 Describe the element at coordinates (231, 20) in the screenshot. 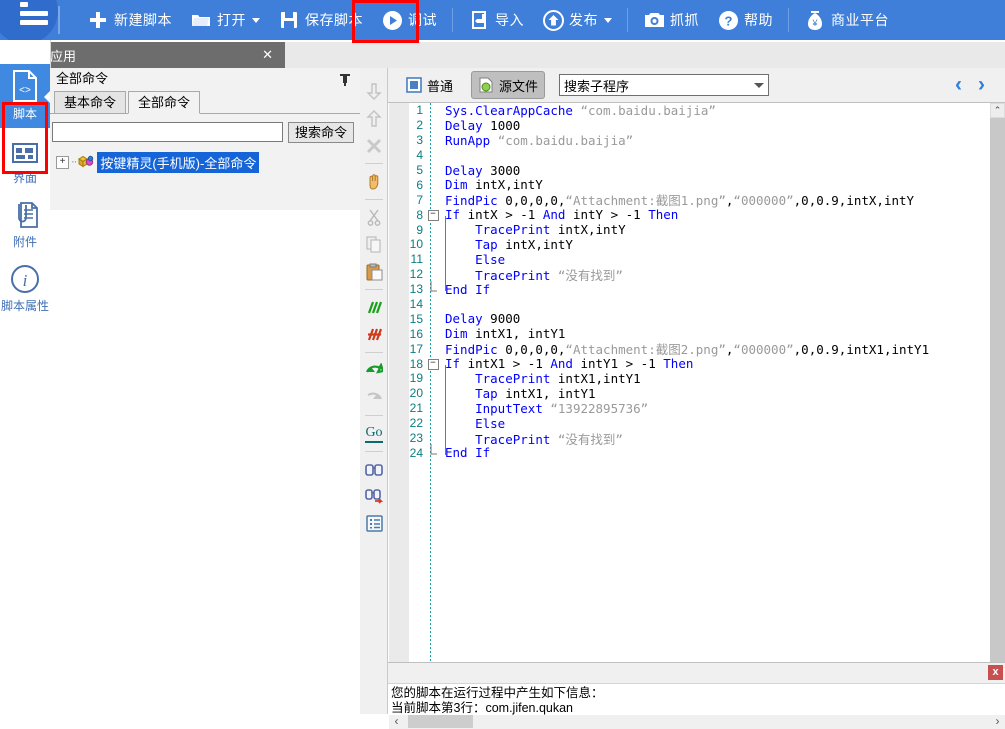

I see `toolbar-open-label: 打开` at that location.